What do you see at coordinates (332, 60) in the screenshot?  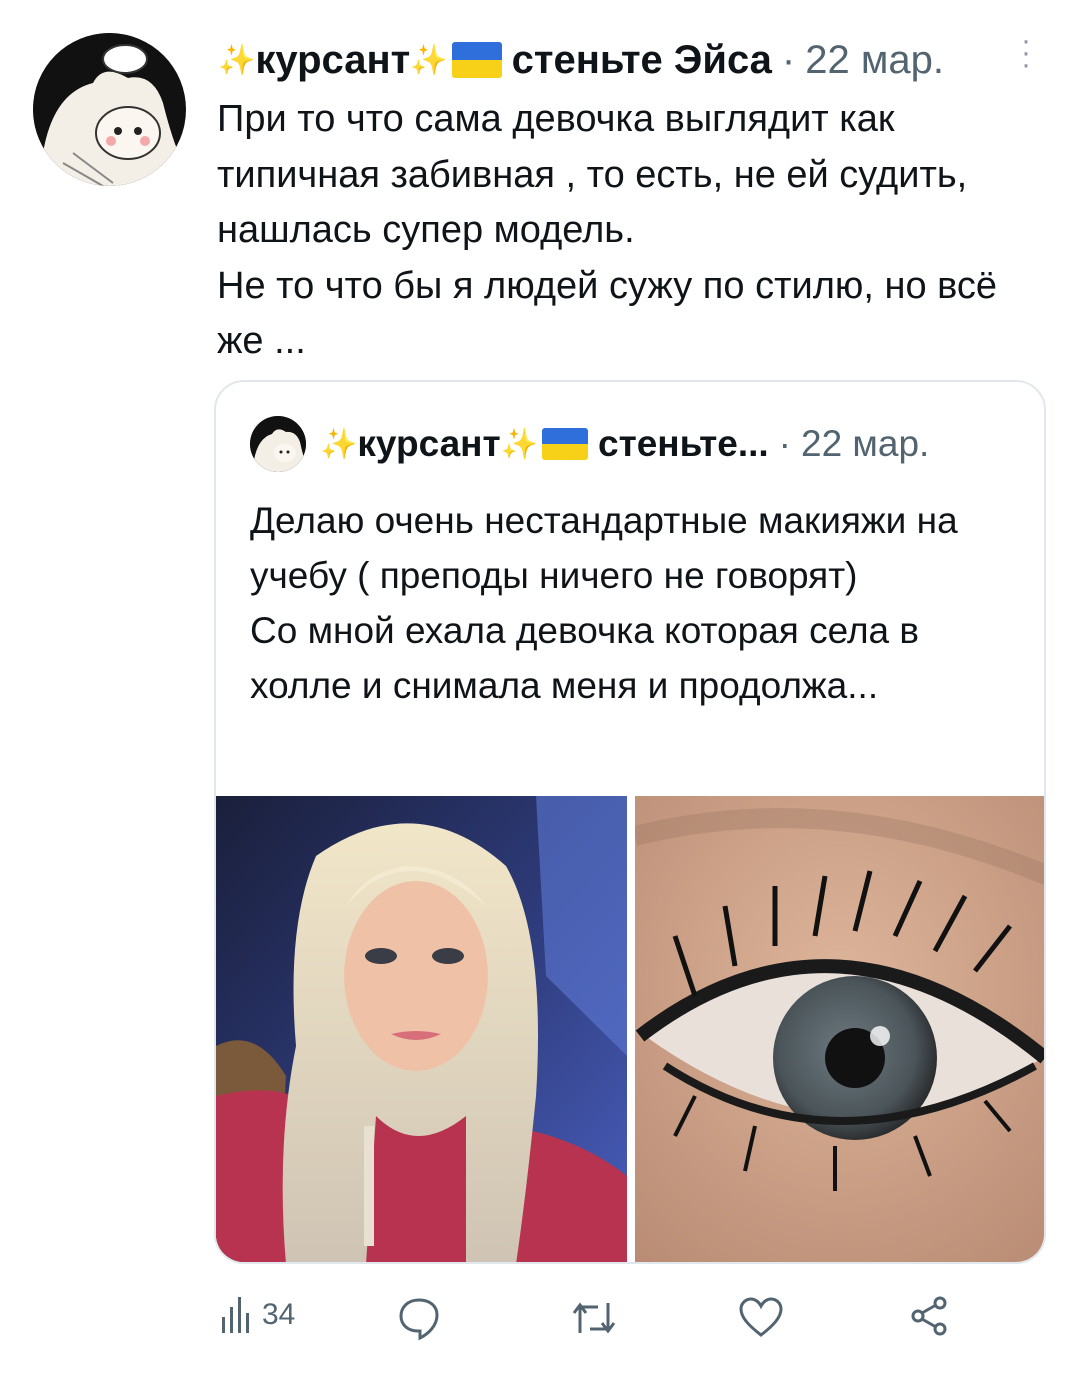 I see `author-name: курсант` at bounding box center [332, 60].